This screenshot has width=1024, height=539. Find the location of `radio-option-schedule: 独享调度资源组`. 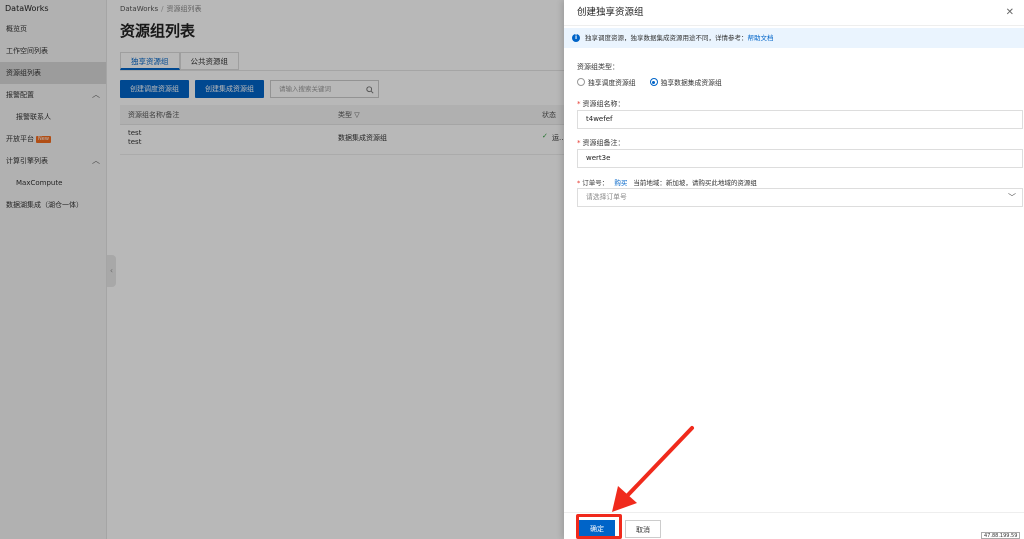

radio-option-schedule: 独享调度资源组 is located at coordinates (606, 82).